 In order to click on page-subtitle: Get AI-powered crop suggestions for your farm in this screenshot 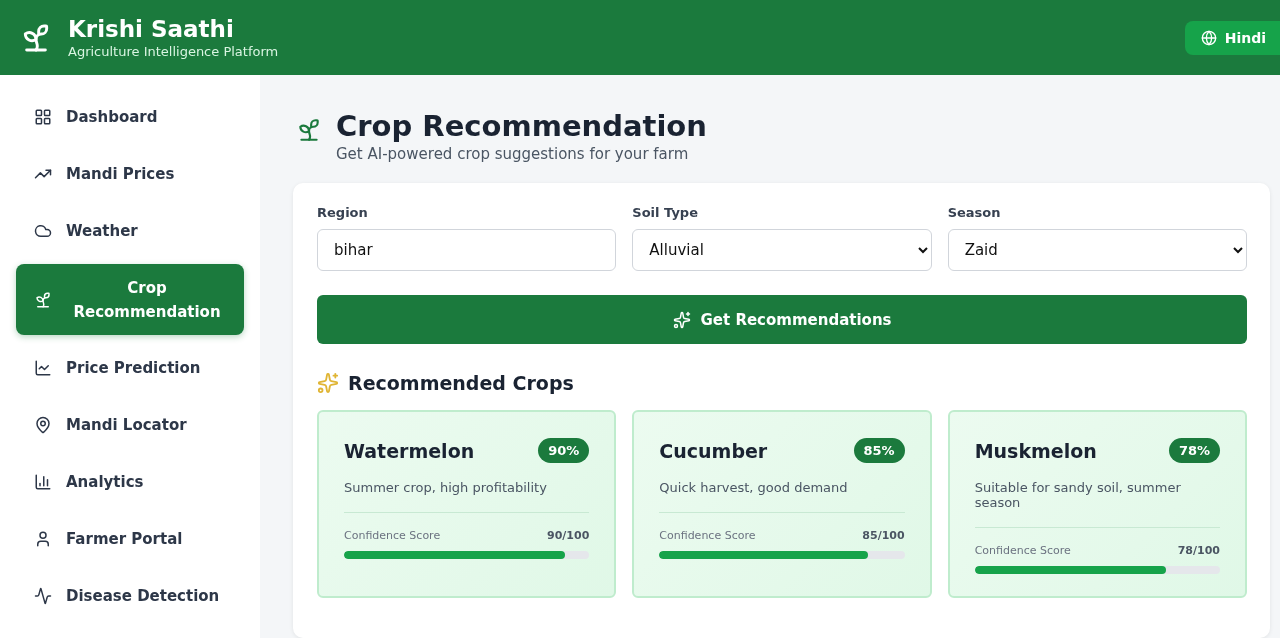, I will do `click(513, 154)`.